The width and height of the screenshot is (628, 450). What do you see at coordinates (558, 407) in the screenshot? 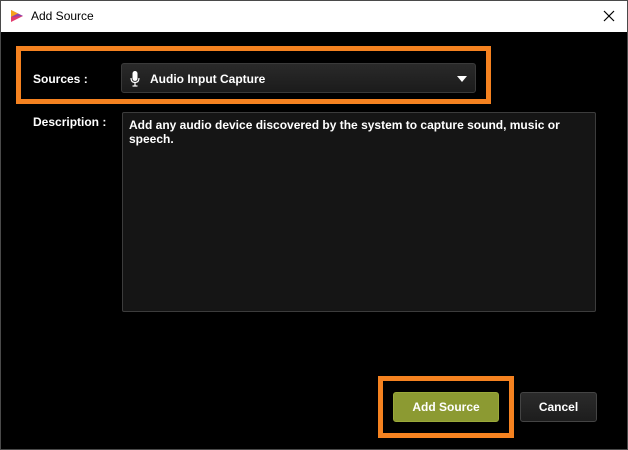
I see `cancel-button: Cancel` at bounding box center [558, 407].